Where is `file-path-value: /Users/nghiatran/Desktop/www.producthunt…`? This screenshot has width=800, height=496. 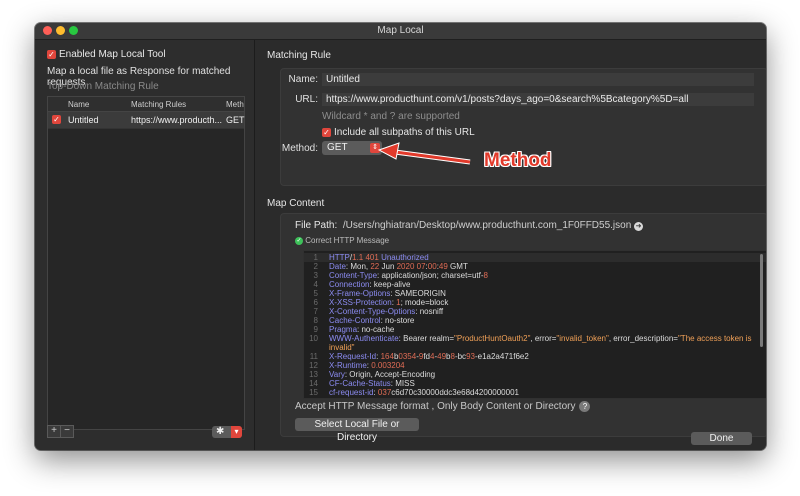
file-path-value: /Users/nghiatran/Desktop/www.producthunt… is located at coordinates (487, 225).